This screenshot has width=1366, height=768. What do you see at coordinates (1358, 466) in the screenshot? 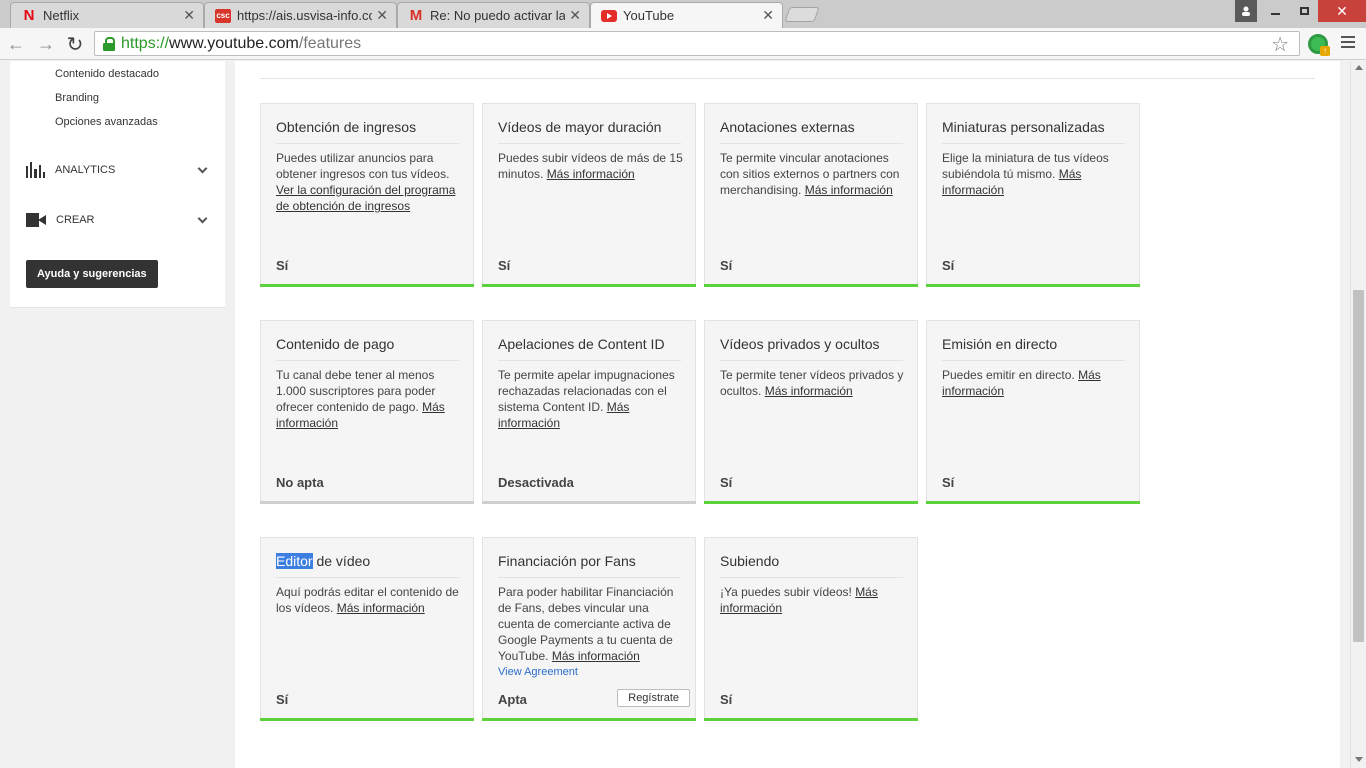
I see `scroll-thumb` at bounding box center [1358, 466].